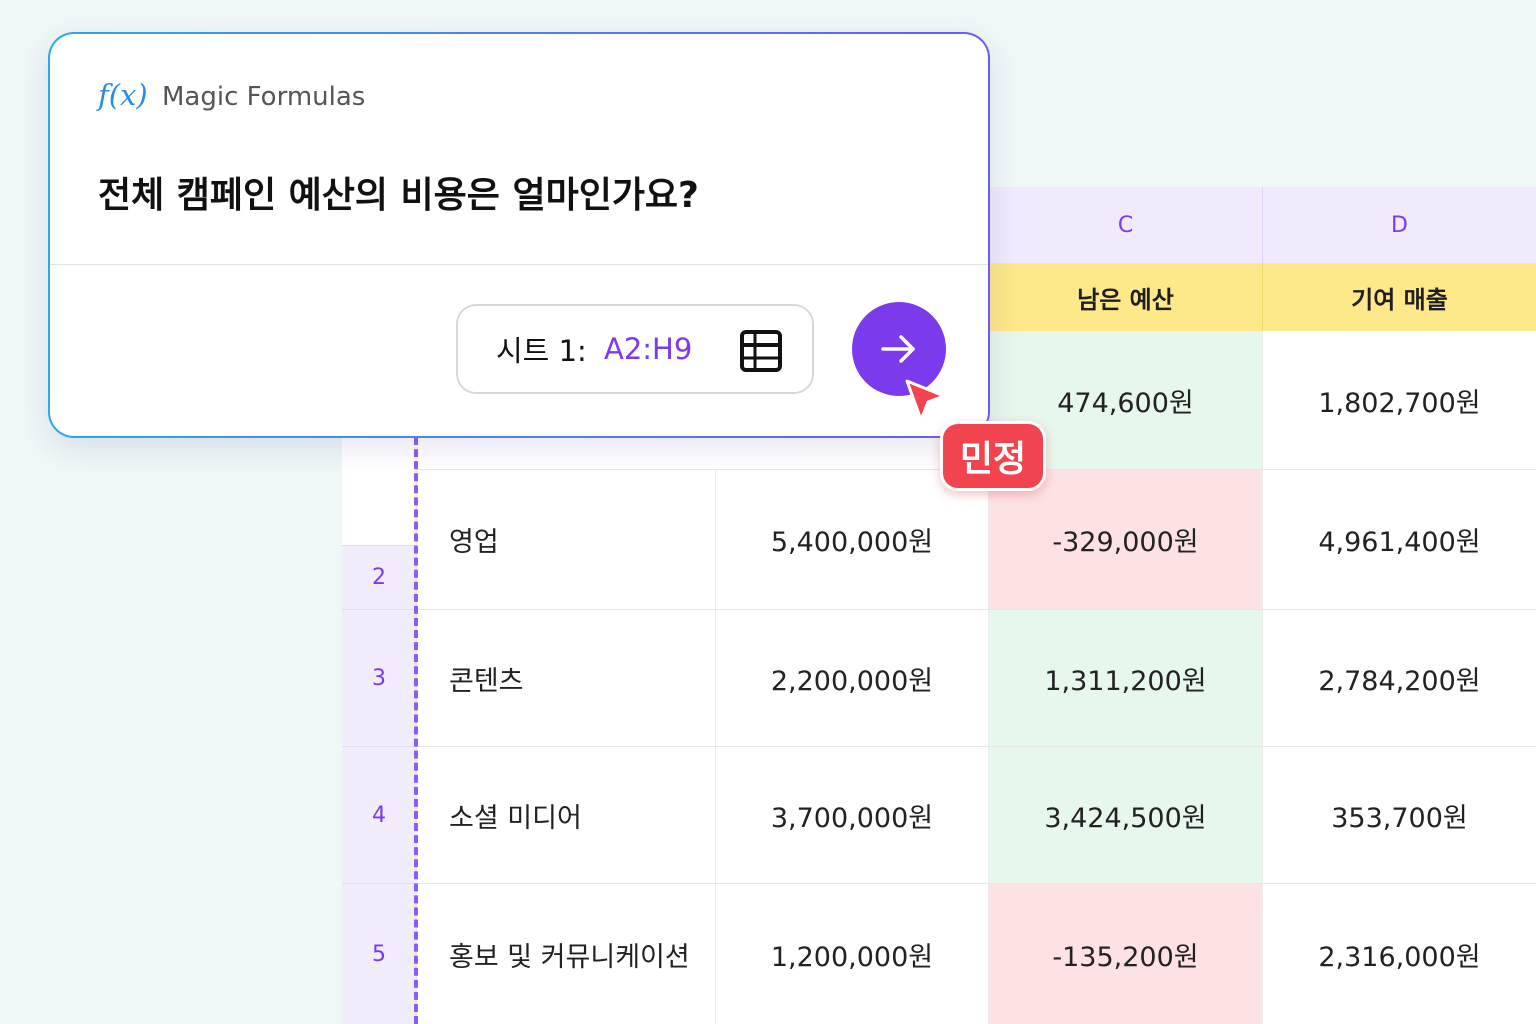 Image resolution: width=1536 pixels, height=1024 pixels. What do you see at coordinates (1399, 677) in the screenshot?
I see `table-cell: 2,784,200원` at bounding box center [1399, 677].